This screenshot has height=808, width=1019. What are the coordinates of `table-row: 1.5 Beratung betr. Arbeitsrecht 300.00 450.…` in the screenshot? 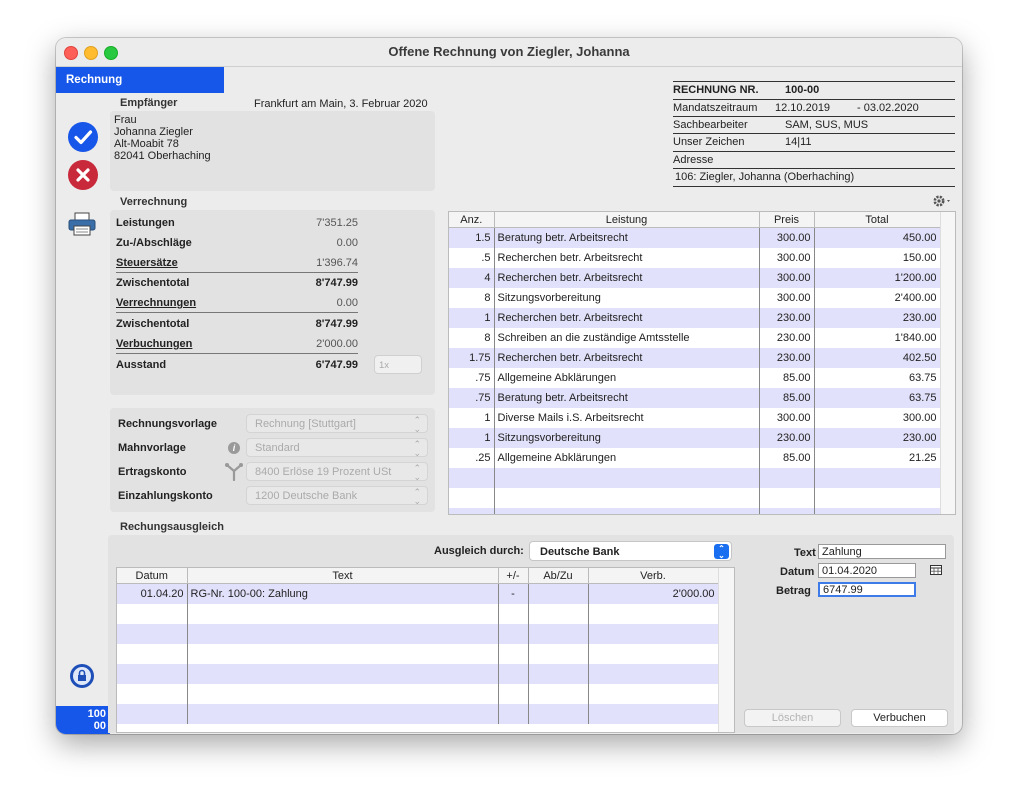 It's located at (695, 237).